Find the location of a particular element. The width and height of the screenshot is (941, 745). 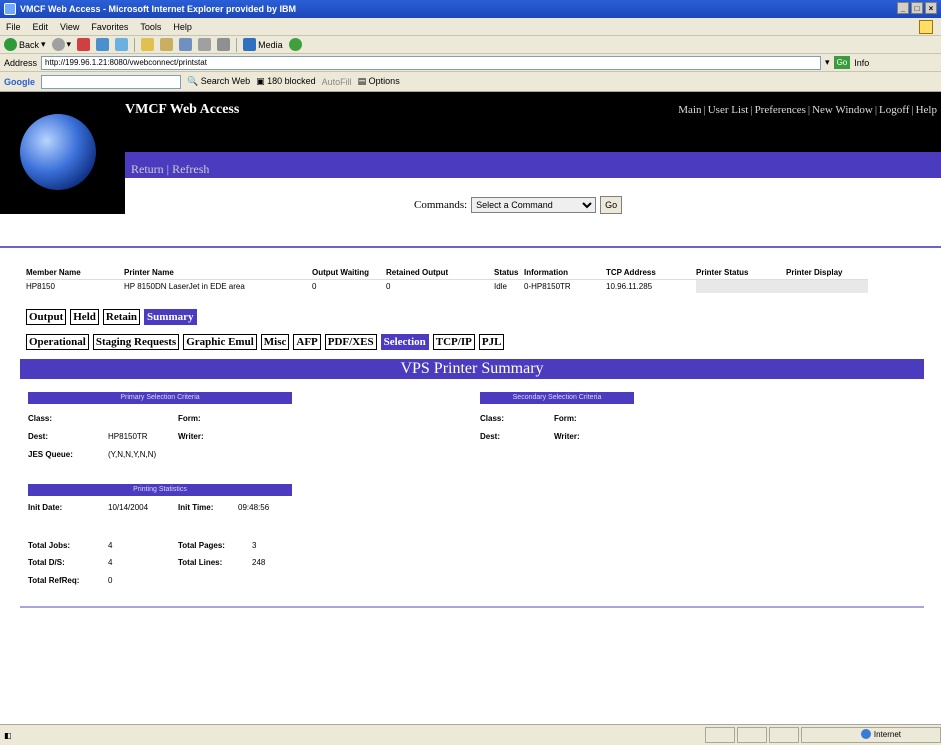

secondary-writer: Writer: is located at coordinates (567, 436).